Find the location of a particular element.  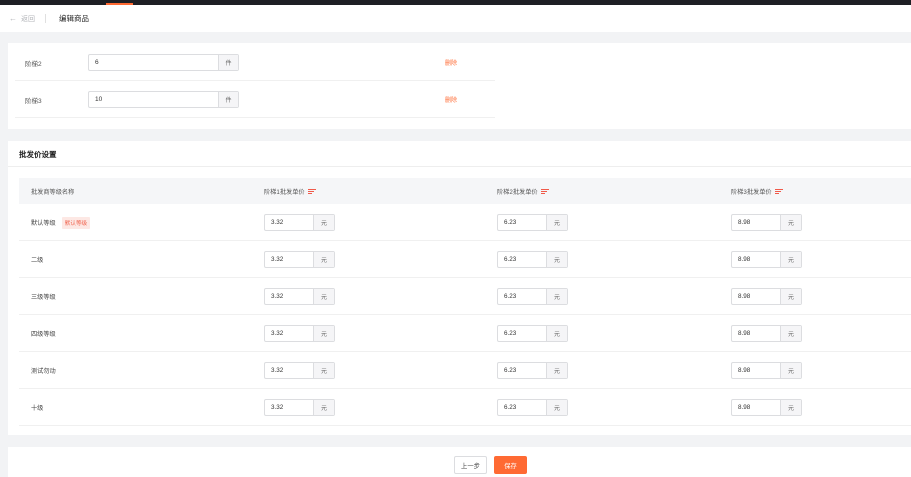

section-divider is located at coordinates (459, 166).